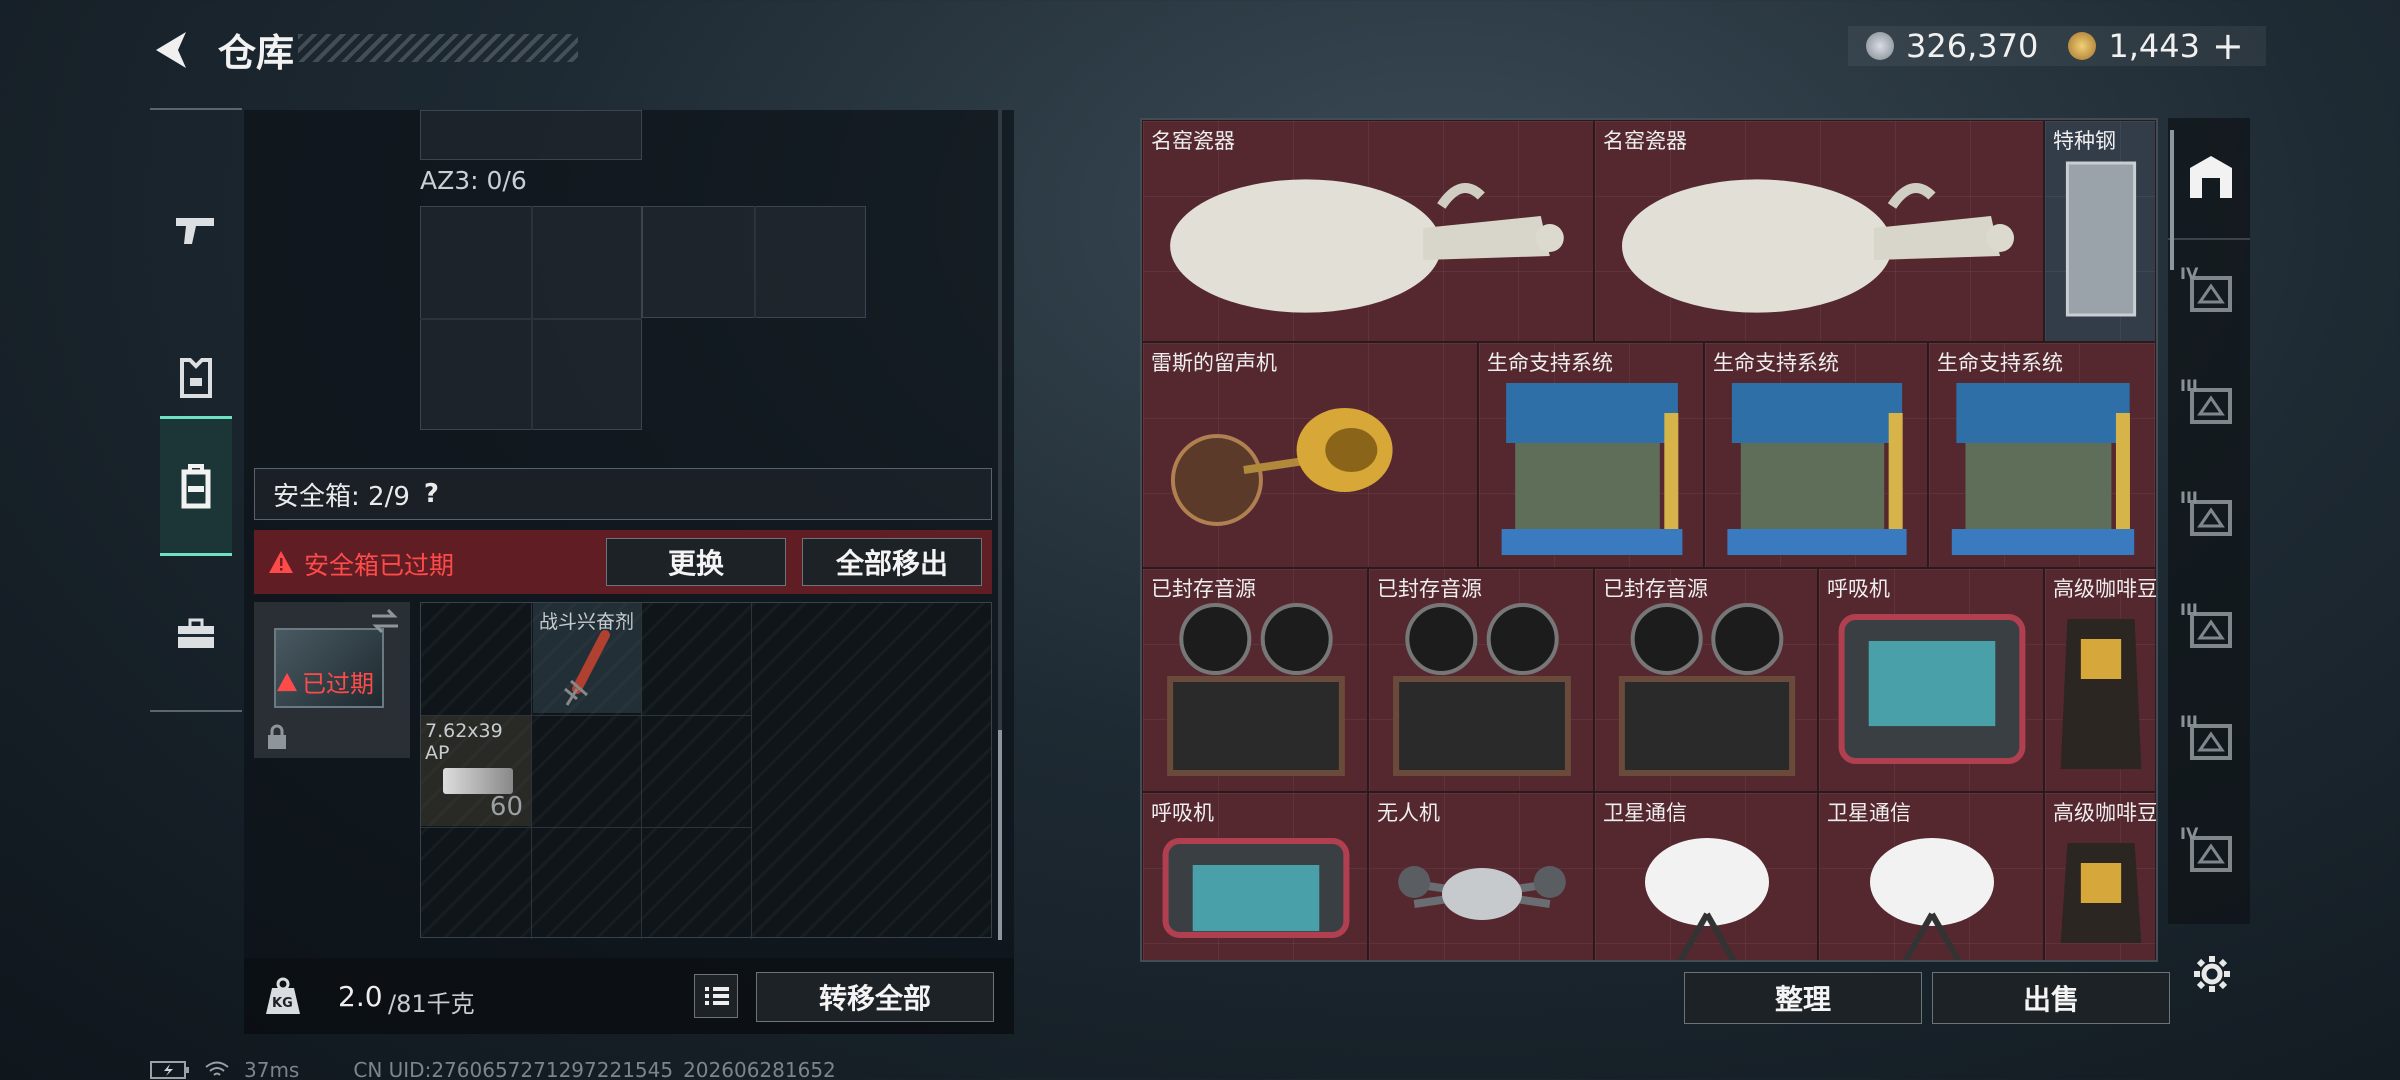 The image size is (2400, 1080). I want to click on list-icon, so click(717, 996).